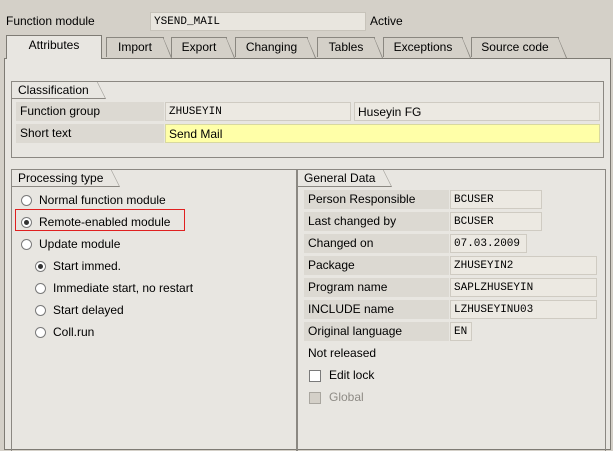 This screenshot has width=613, height=451. I want to click on function-group-description: Huseyin FG, so click(477, 111).